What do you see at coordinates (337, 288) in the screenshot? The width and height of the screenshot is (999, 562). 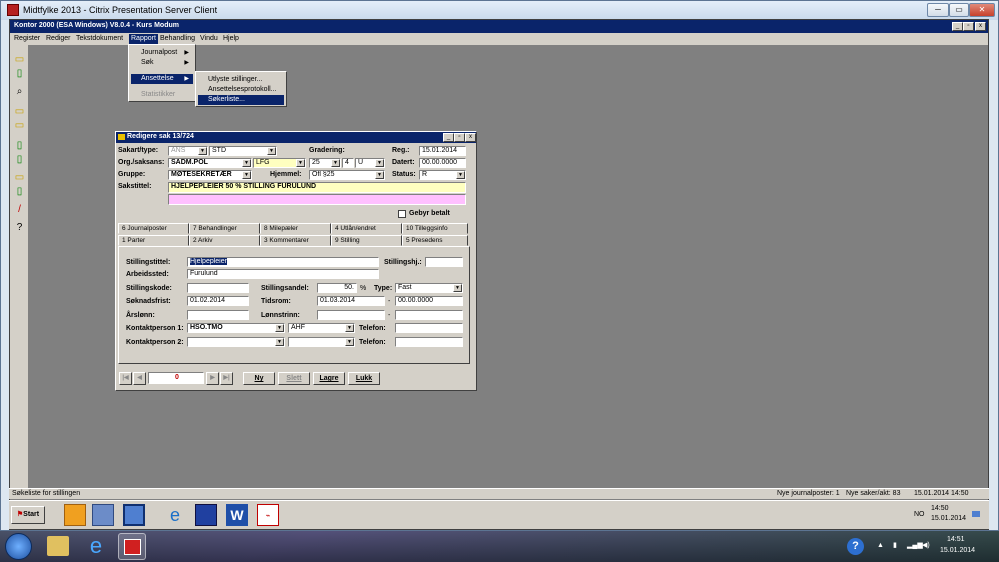 I see `stillingsandel-field: 50.` at bounding box center [337, 288].